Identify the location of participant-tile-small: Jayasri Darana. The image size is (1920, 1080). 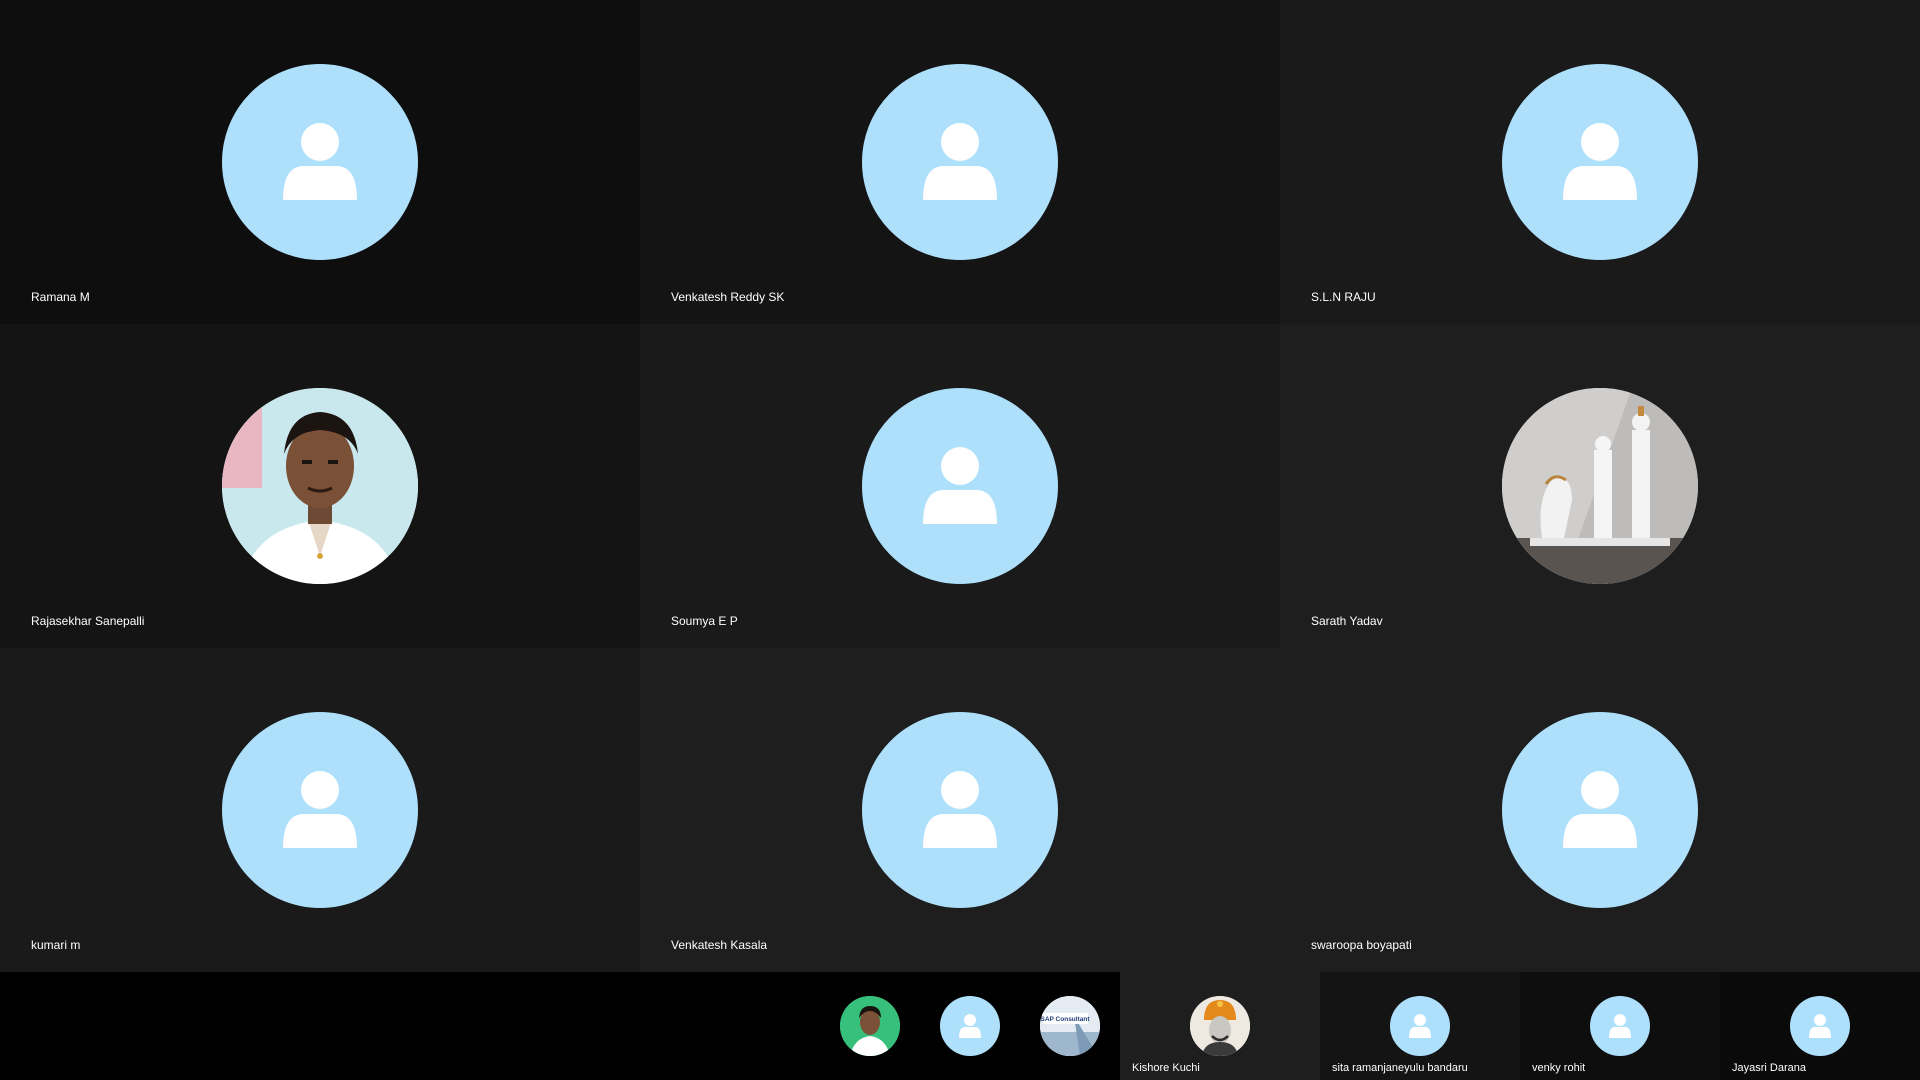
(1820, 1026).